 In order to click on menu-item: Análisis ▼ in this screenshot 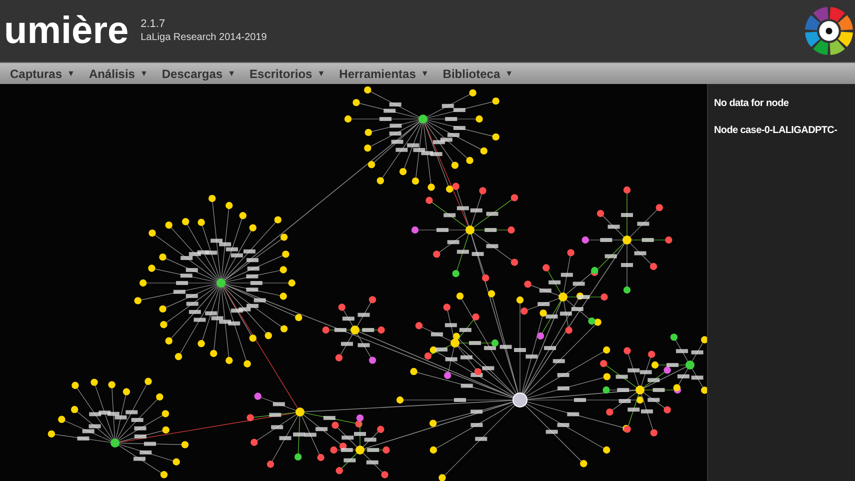, I will do `click(118, 73)`.